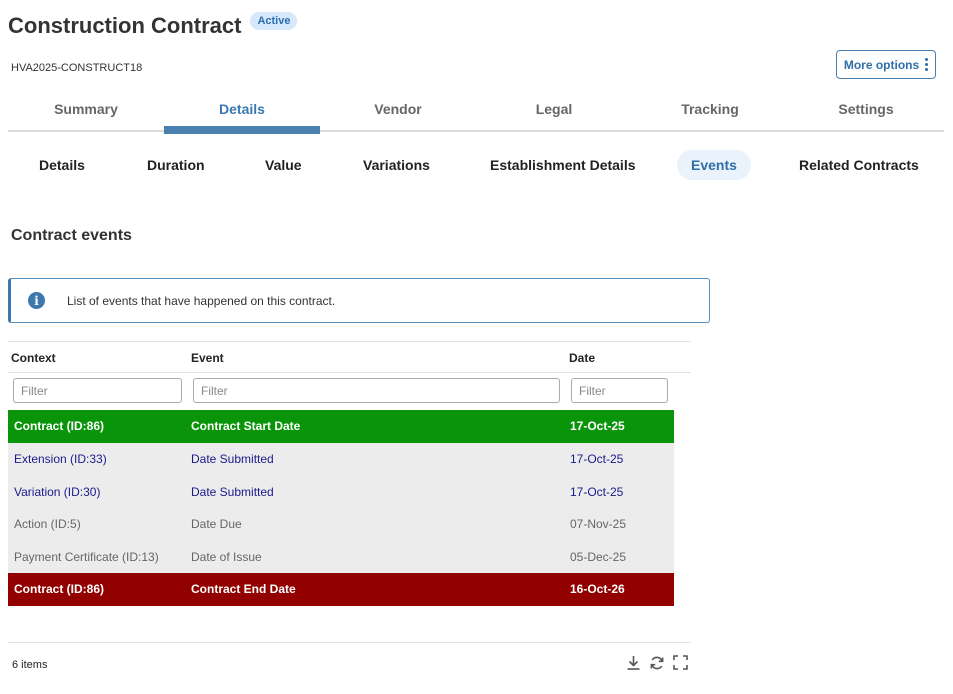  Describe the element at coordinates (86, 114) in the screenshot. I see `tab-summary: Summary` at that location.